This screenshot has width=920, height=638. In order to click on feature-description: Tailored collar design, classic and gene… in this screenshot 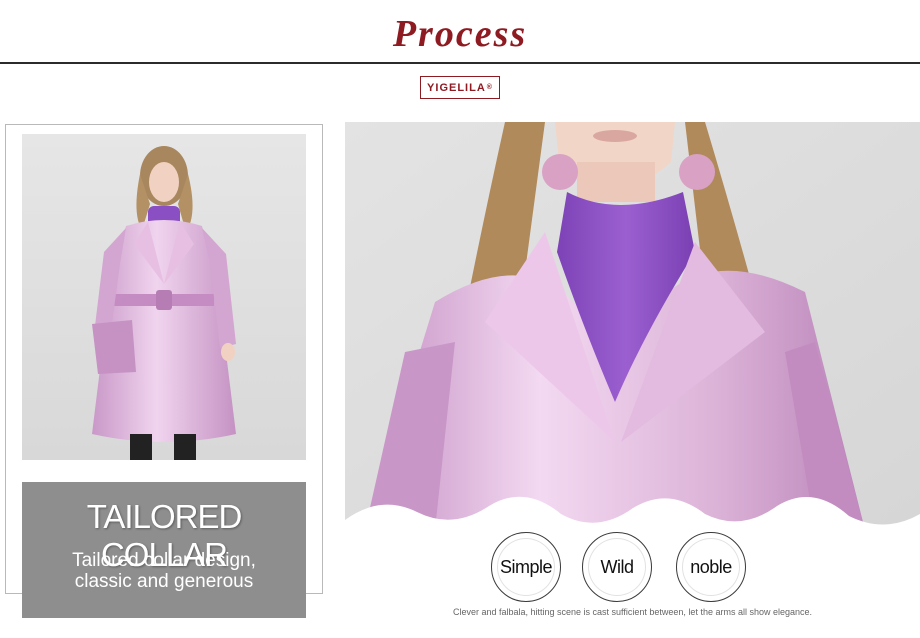, I will do `click(164, 571)`.